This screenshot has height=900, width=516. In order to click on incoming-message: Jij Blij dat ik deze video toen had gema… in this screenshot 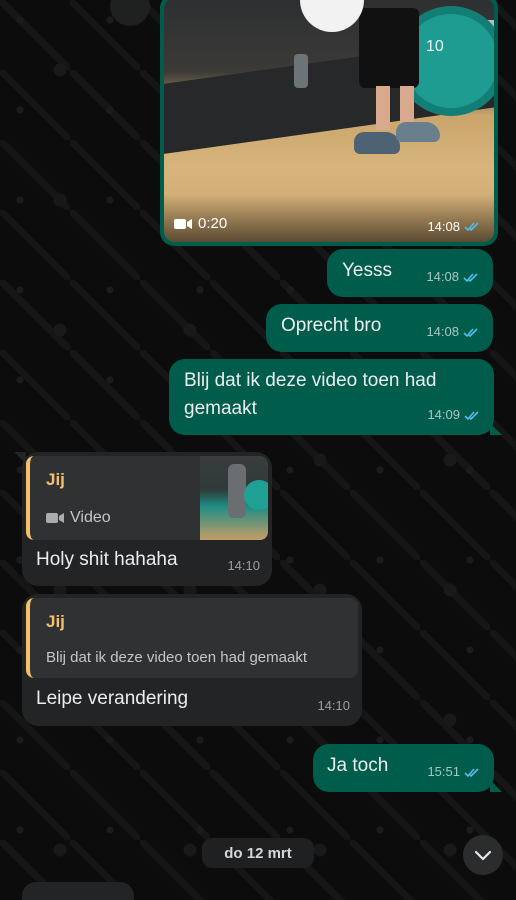, I will do `click(192, 660)`.